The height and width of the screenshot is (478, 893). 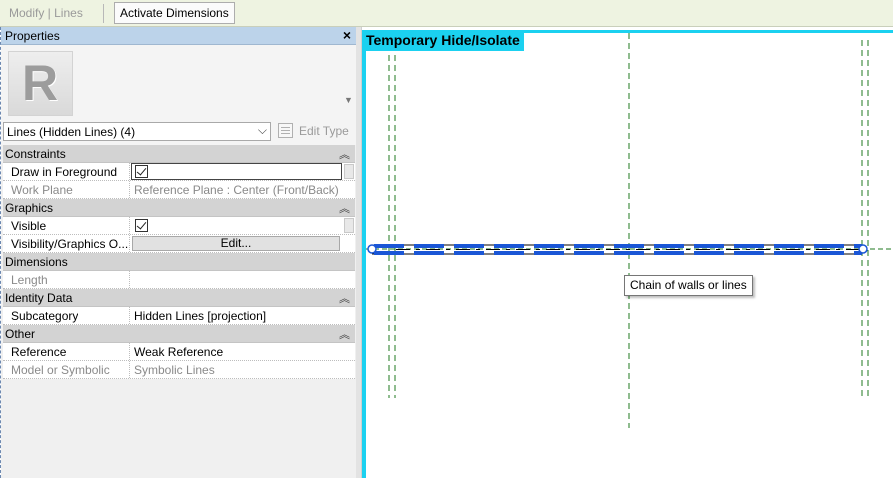 What do you see at coordinates (863, 249) in the screenshot?
I see `drag-end-grip-right` at bounding box center [863, 249].